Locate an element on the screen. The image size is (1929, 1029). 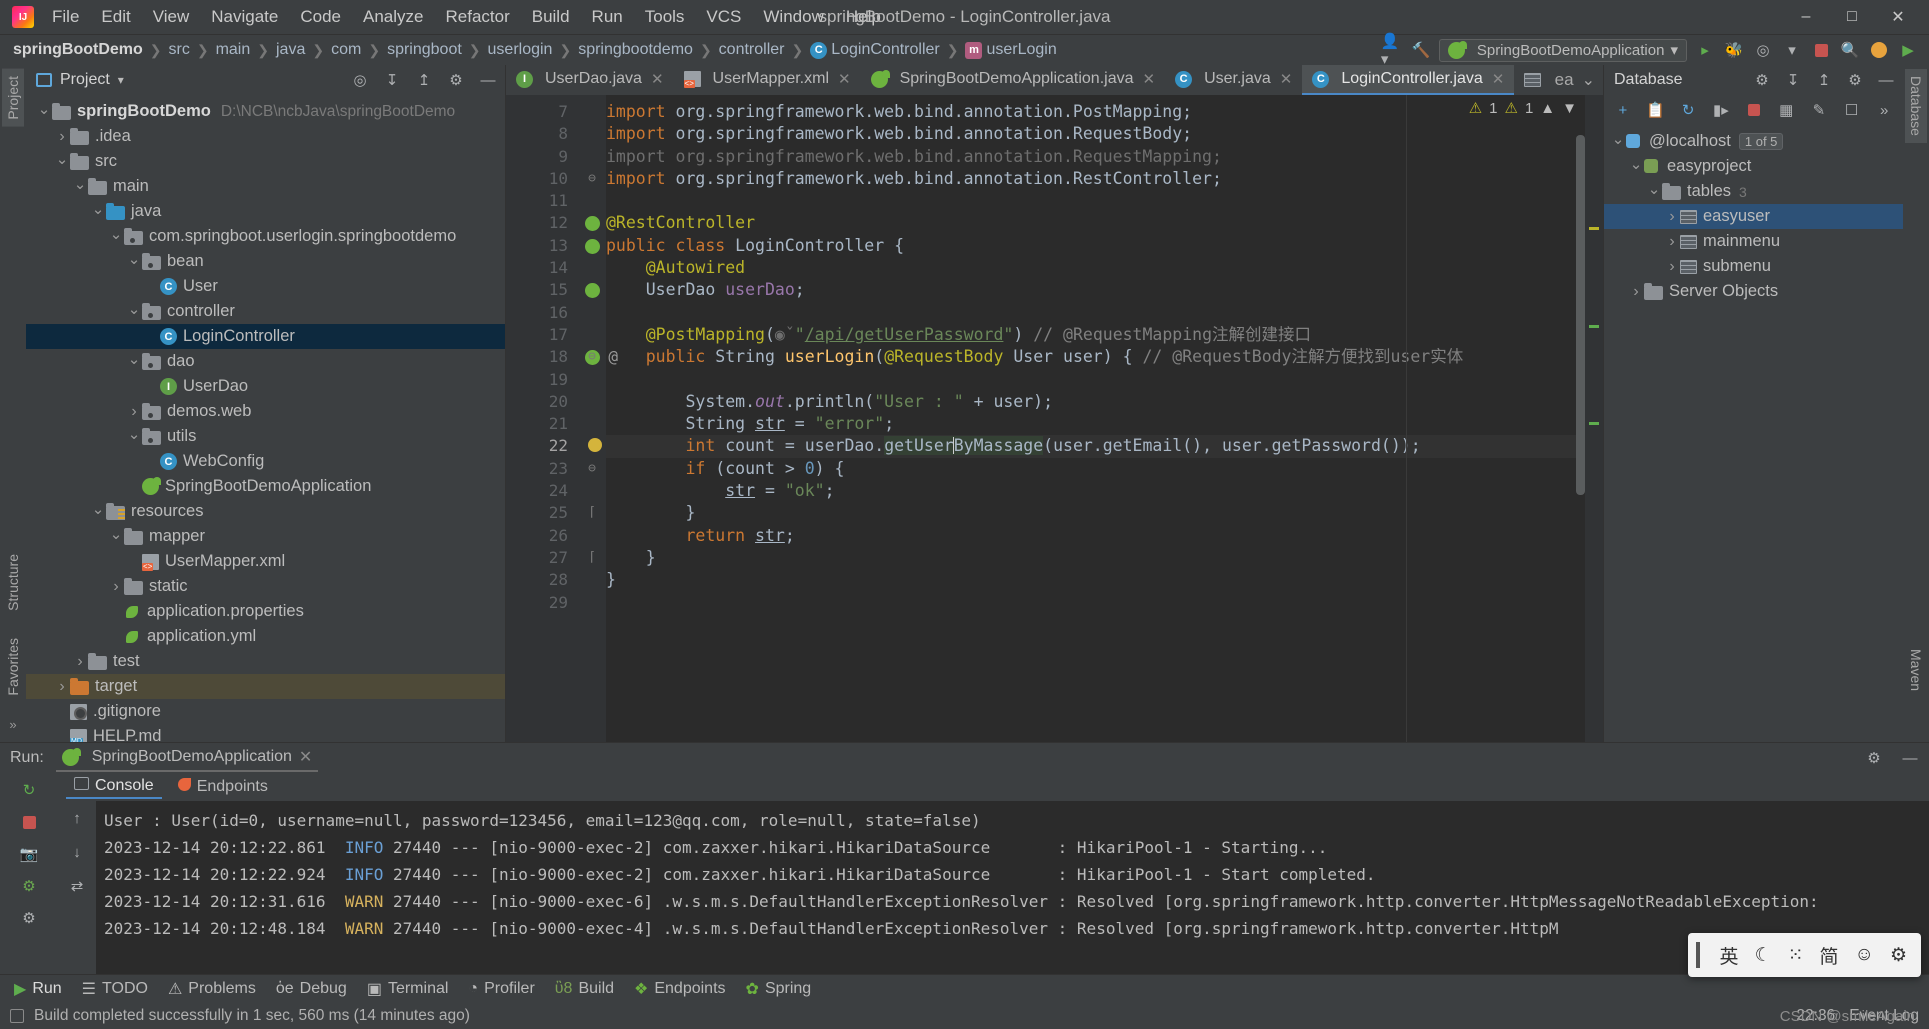
editor-scrollbar is located at coordinates (1580, 315).